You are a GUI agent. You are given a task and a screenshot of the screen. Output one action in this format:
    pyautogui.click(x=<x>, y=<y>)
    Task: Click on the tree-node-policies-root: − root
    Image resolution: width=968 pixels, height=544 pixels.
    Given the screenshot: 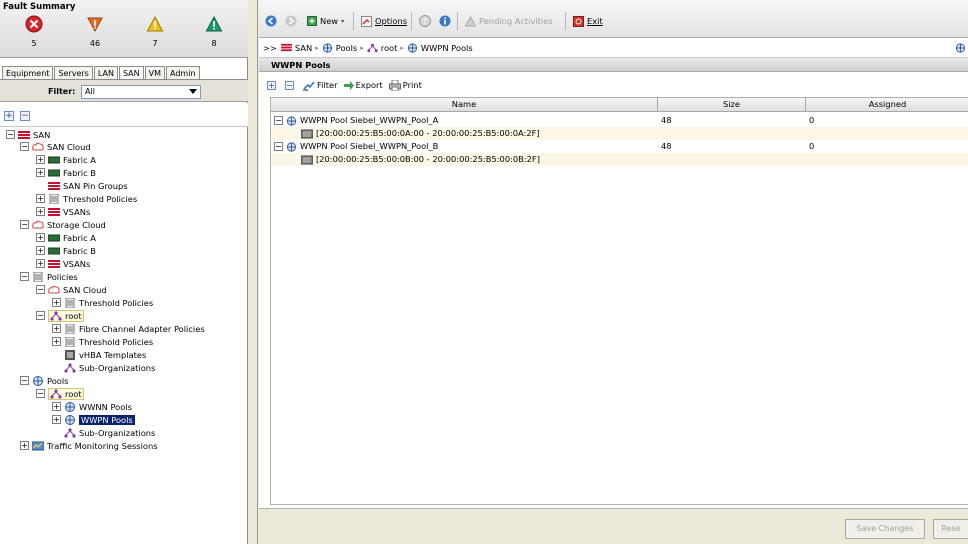 What is the action you would take?
    pyautogui.click(x=60, y=315)
    